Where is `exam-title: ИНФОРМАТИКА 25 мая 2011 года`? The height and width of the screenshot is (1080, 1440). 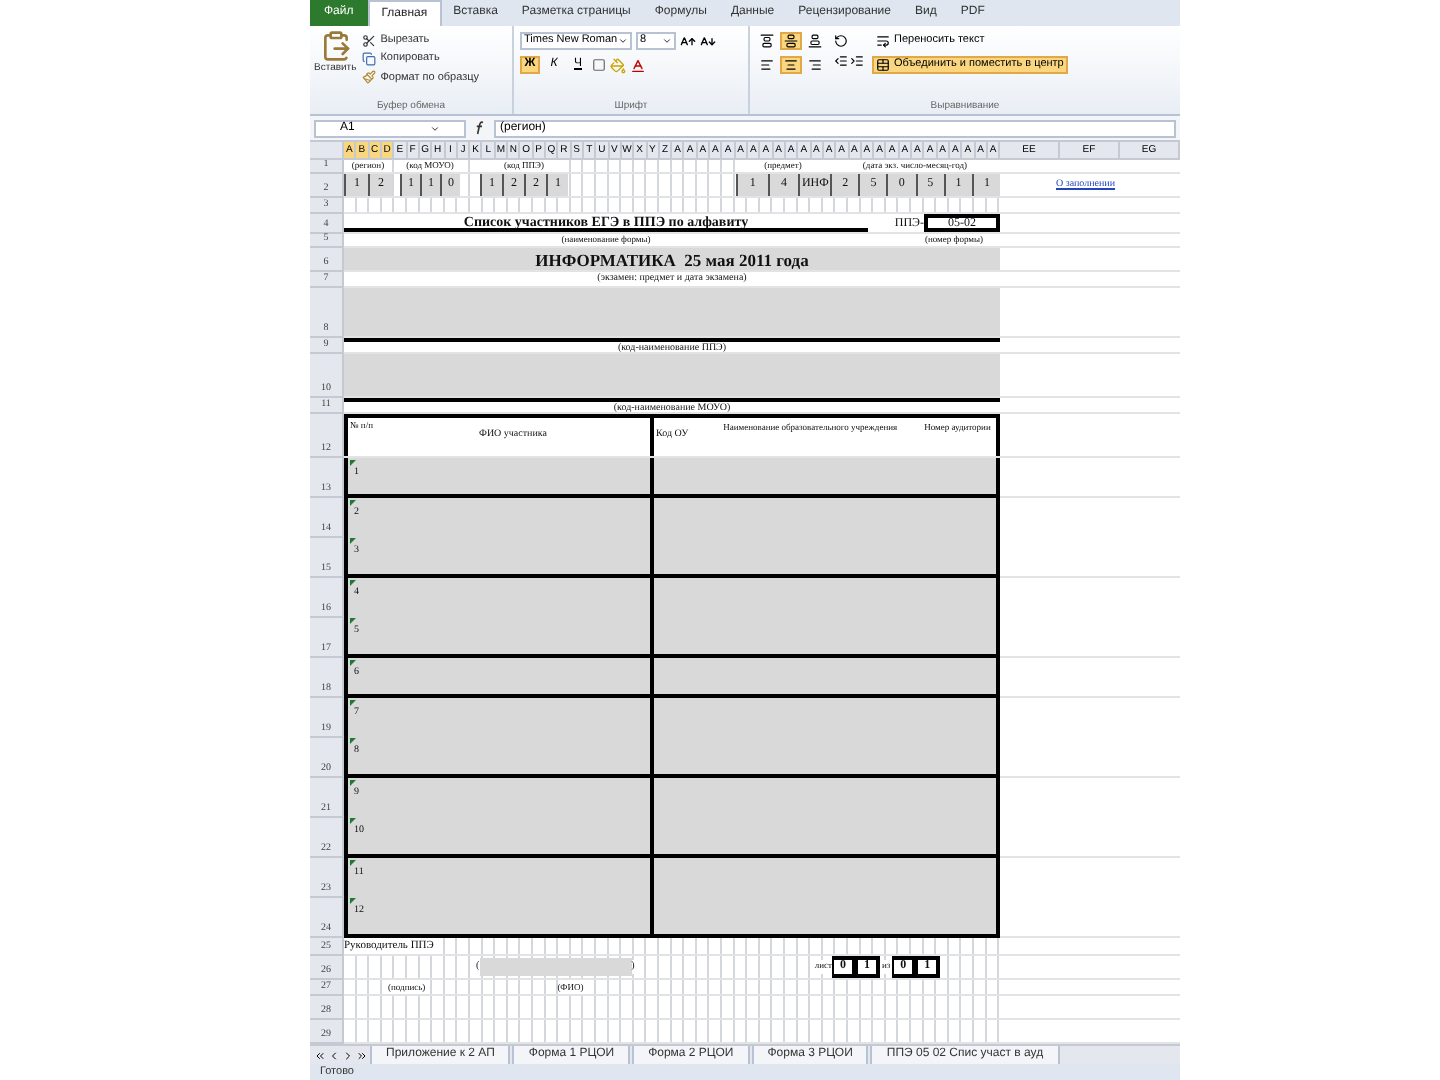
exam-title: ИНФОРМАТИКА 25 мая 2011 года is located at coordinates (672, 259).